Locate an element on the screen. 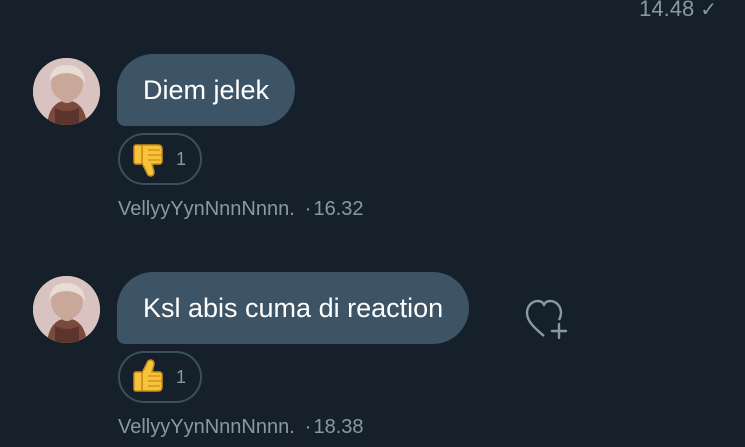 This screenshot has width=745, height=447. message-bubble: Diem jelek is located at coordinates (206, 90).